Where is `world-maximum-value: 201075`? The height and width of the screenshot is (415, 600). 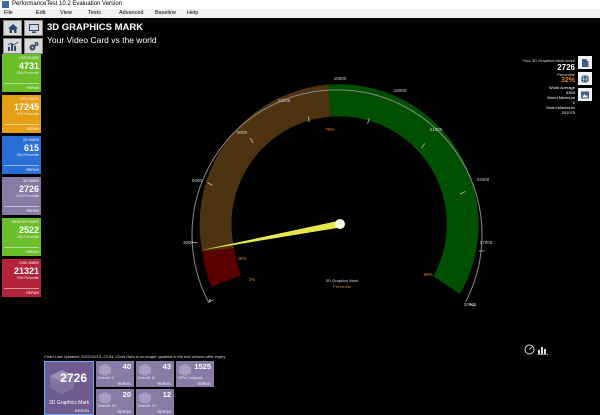
world-maximum-value: 201075 is located at coordinates (568, 112).